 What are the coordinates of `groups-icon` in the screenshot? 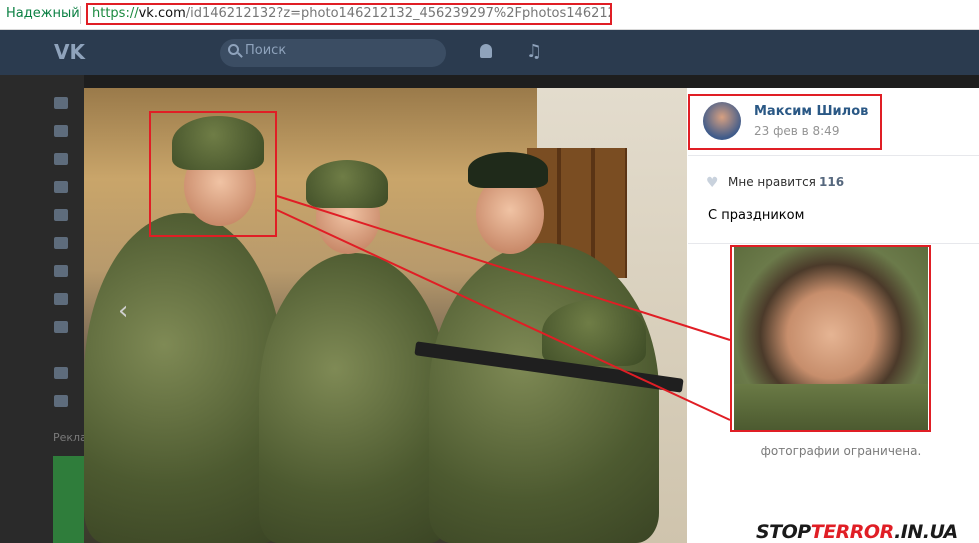 It's located at (61, 215).